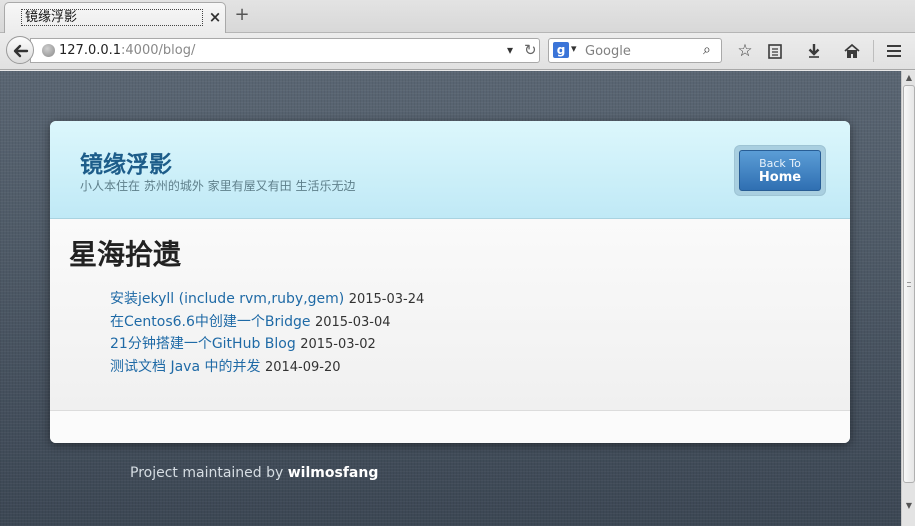 The width and height of the screenshot is (915, 526). I want to click on search-engine-icon: g, so click(561, 50).